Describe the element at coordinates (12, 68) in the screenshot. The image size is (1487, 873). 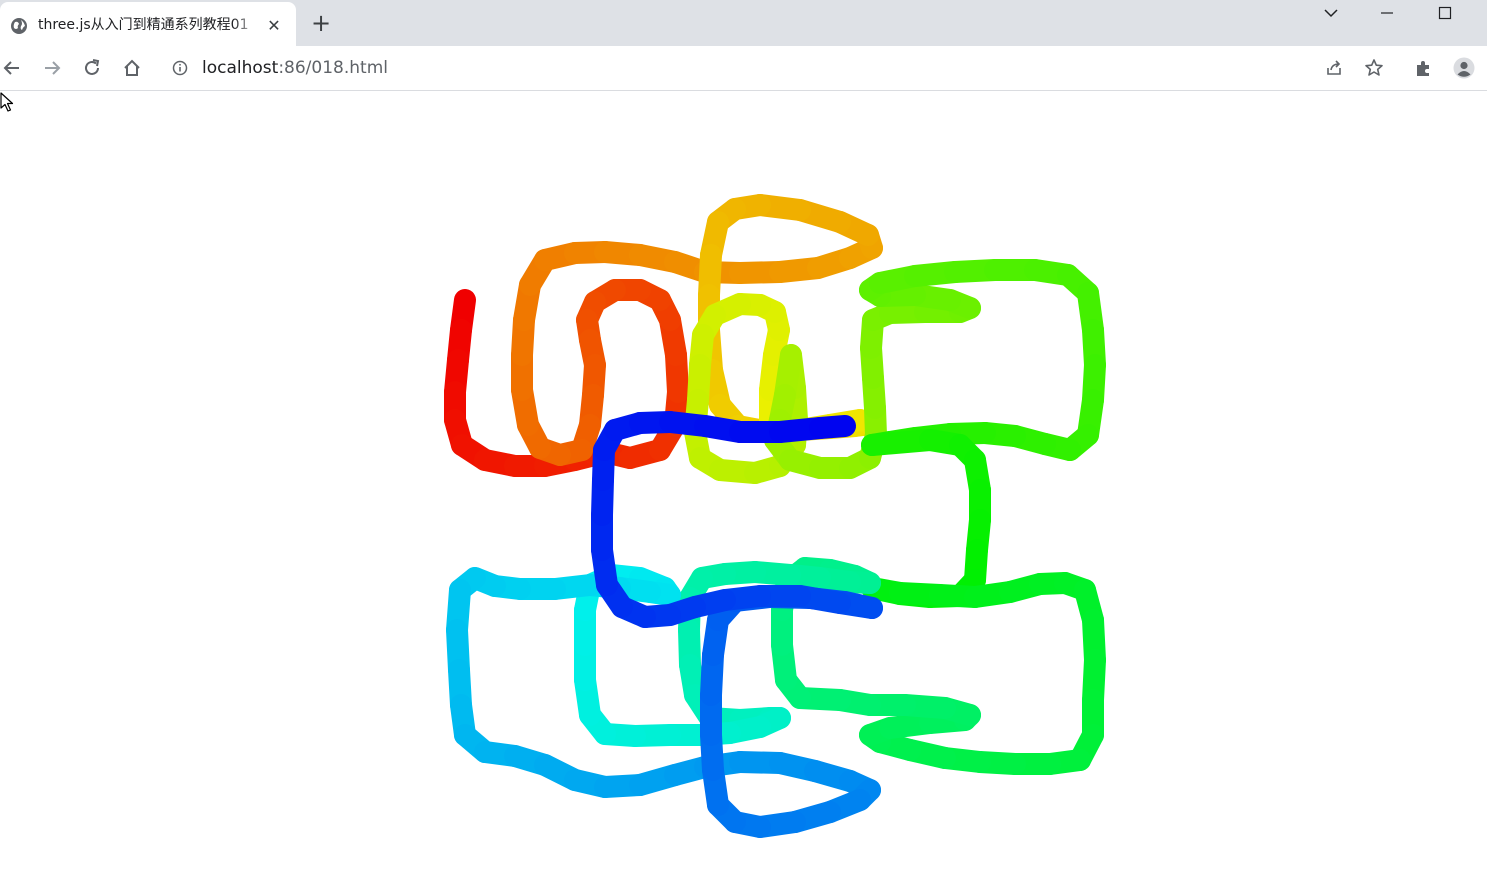
I see `arrow-left-icon` at that location.